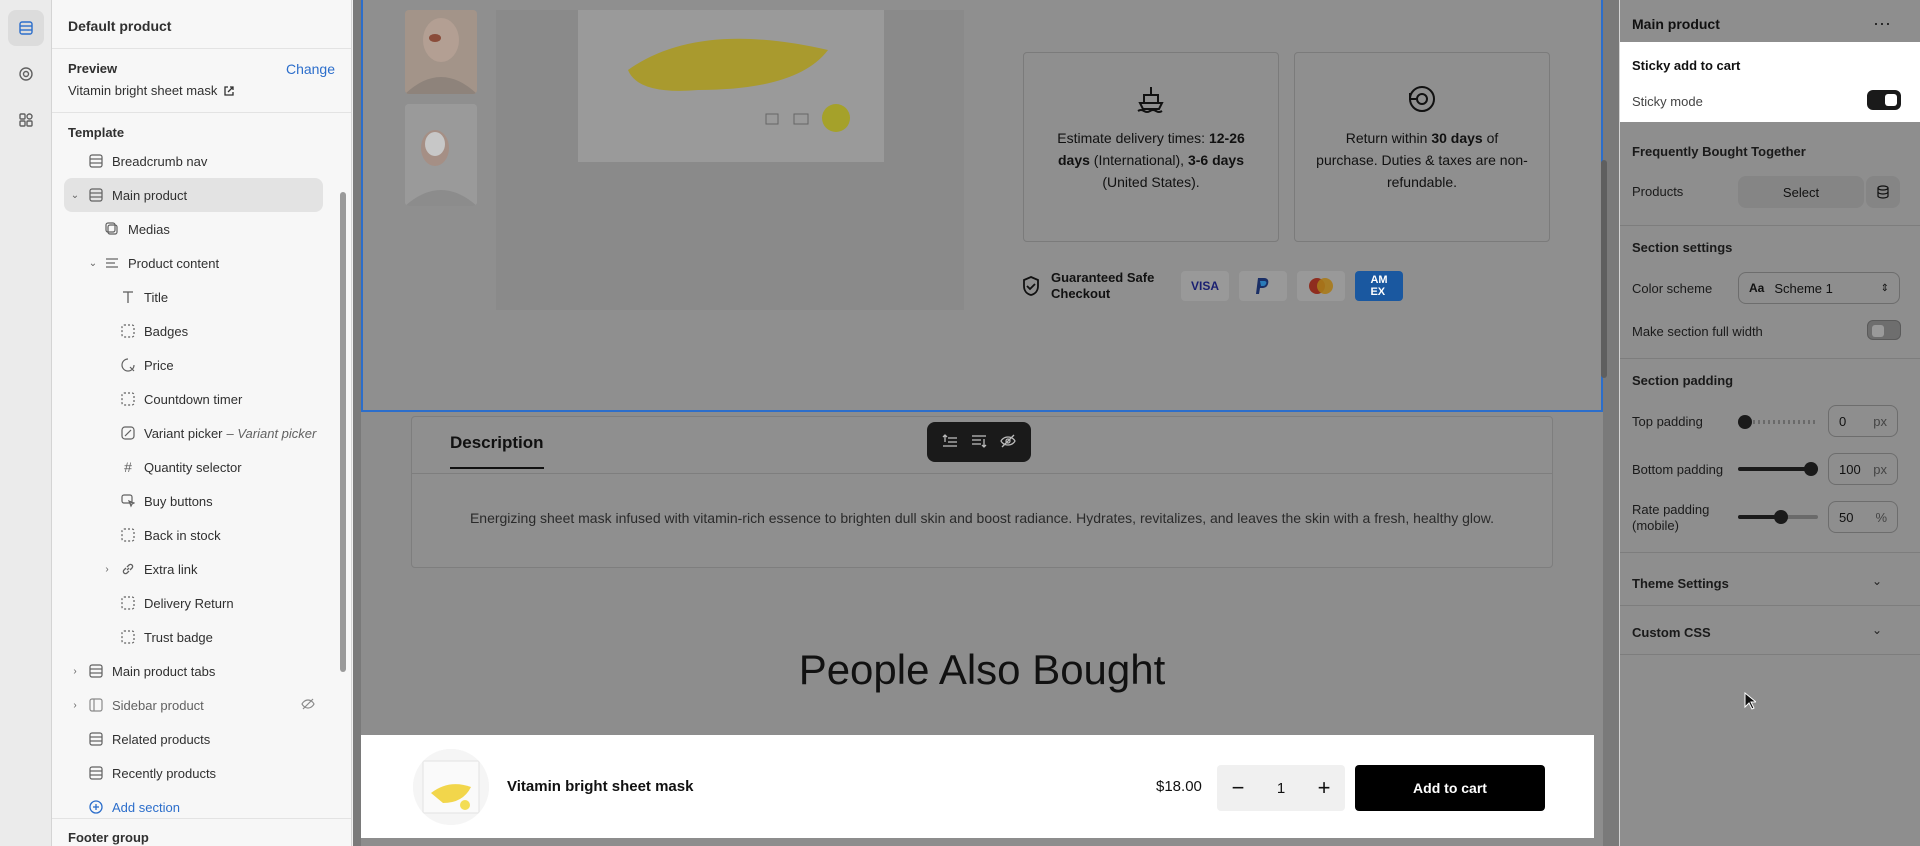 This screenshot has width=1920, height=846. Describe the element at coordinates (120, 26) in the screenshot. I see `product-title: Default product` at that location.